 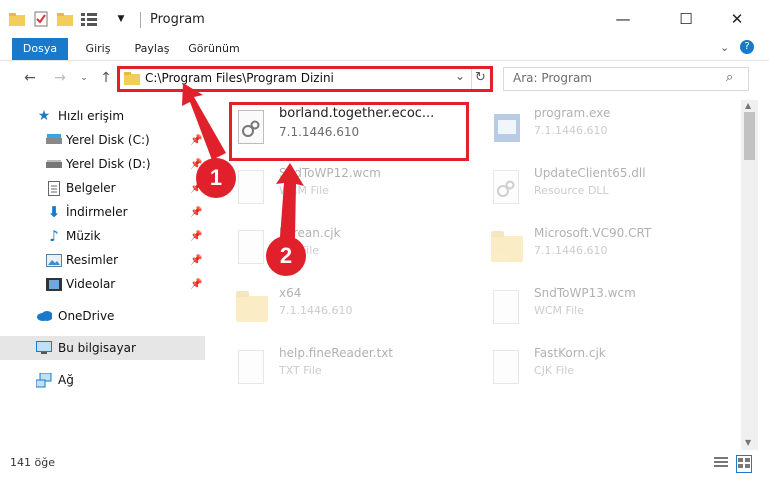 What do you see at coordinates (737, 19) in the screenshot?
I see `close-button: ✕` at bounding box center [737, 19].